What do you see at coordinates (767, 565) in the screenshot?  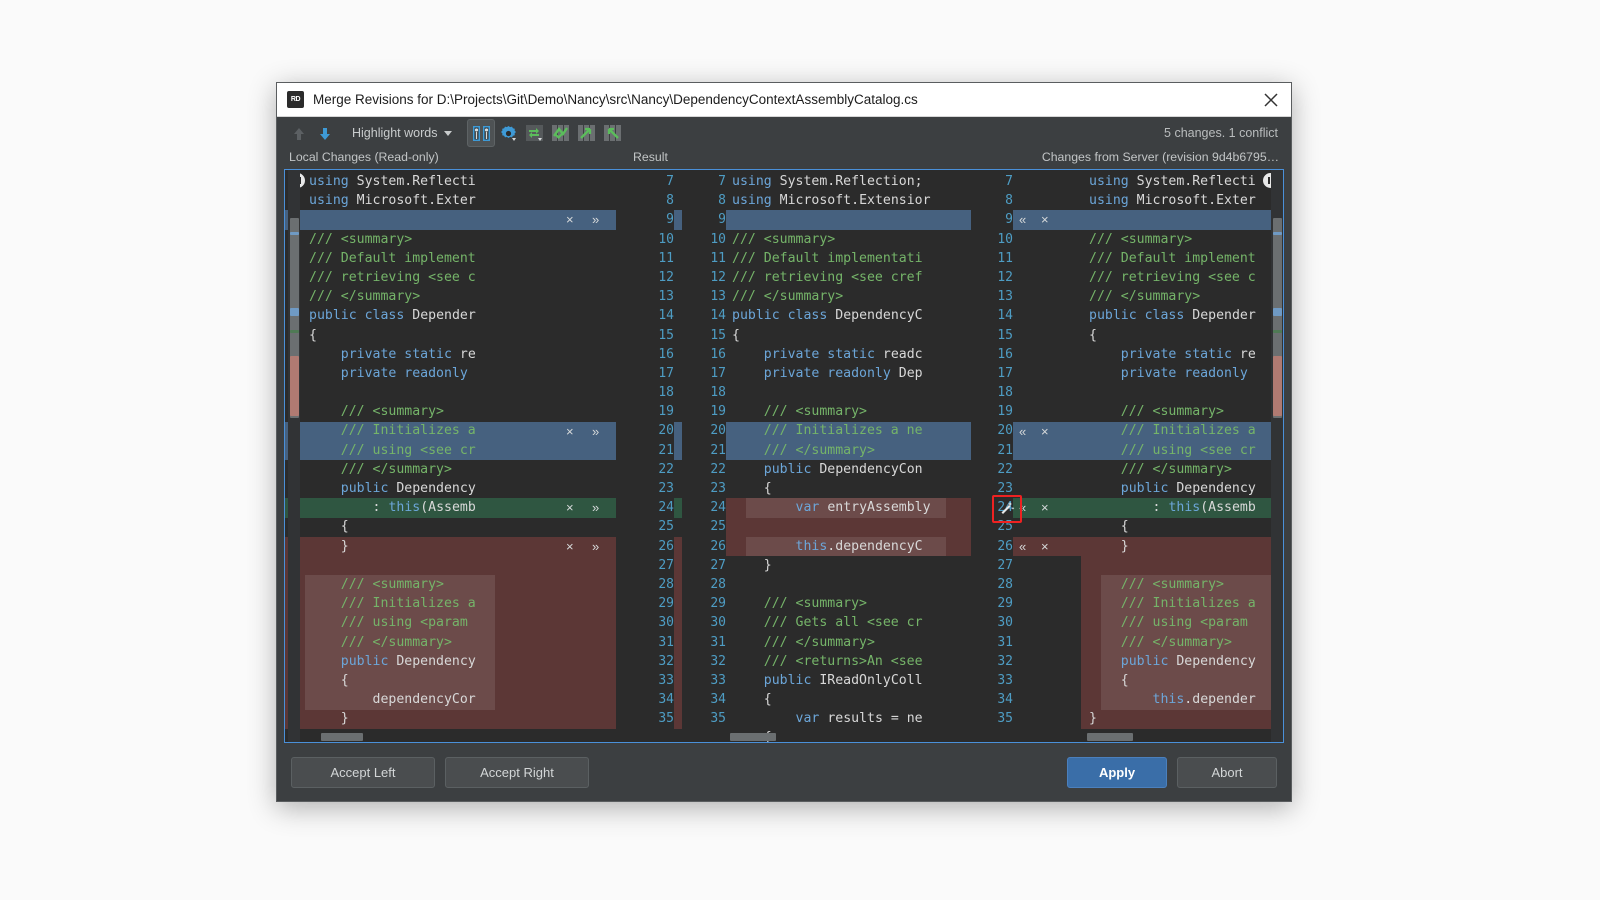 I see `code-line: }` at bounding box center [767, 565].